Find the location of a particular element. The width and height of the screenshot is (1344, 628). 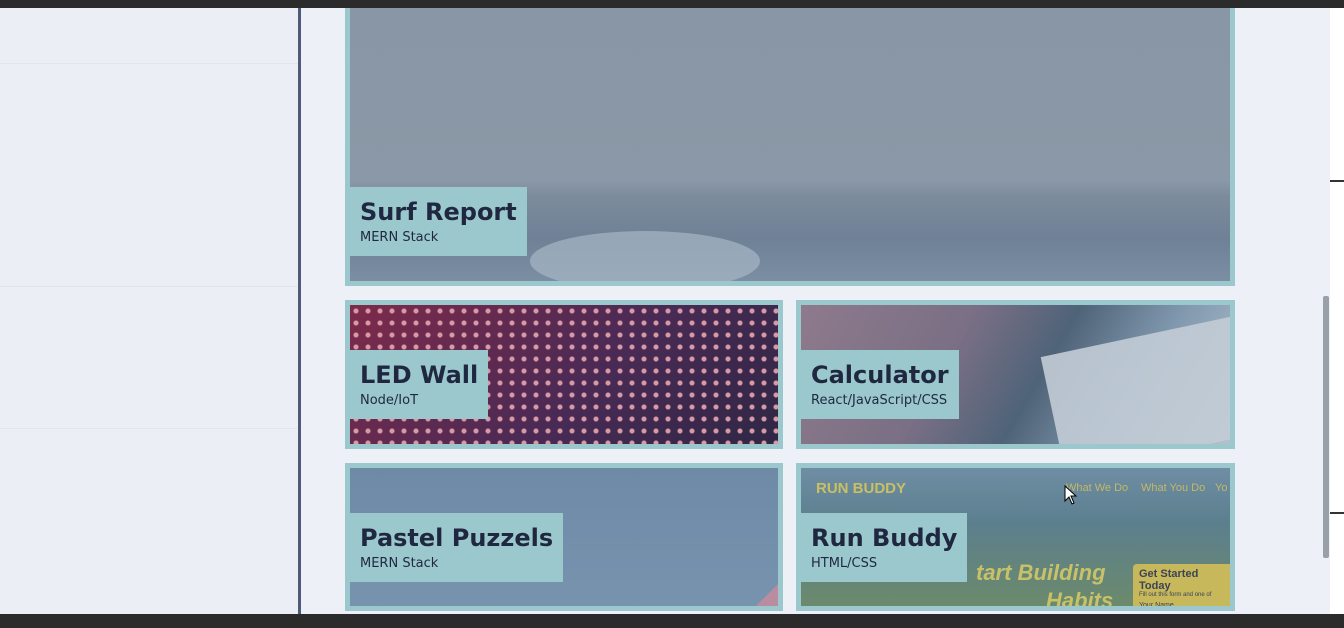

project-tech: React/JavaScript/CSS is located at coordinates (879, 400).